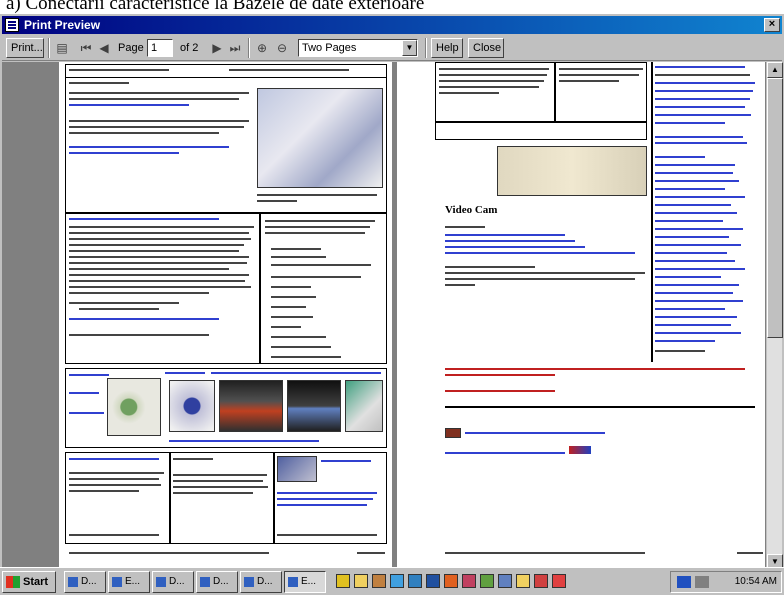 This screenshot has width=784, height=595. I want to click on page-footer-url, so click(545, 553).